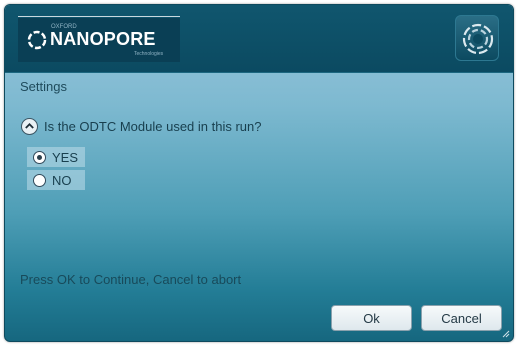  I want to click on question-text: Is the ODTC Module used in this run?, so click(153, 126).